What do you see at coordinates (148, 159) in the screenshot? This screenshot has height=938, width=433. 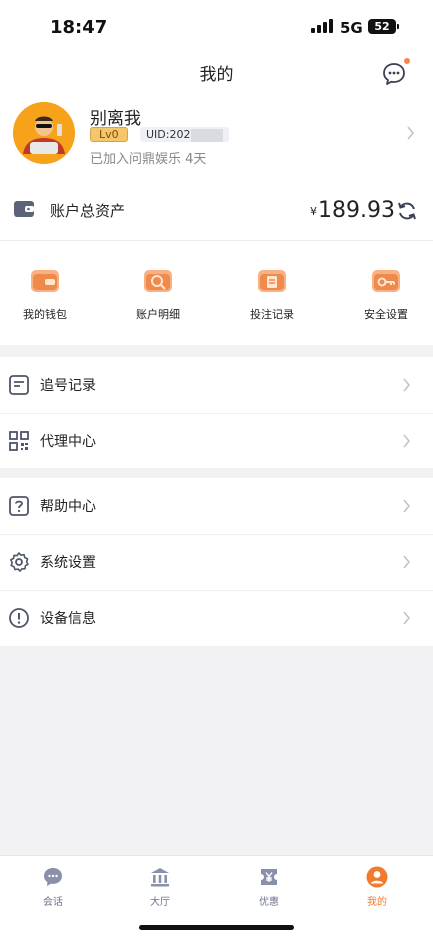 I see `joined-text: 已加入问鼎娱乐 4天` at bounding box center [148, 159].